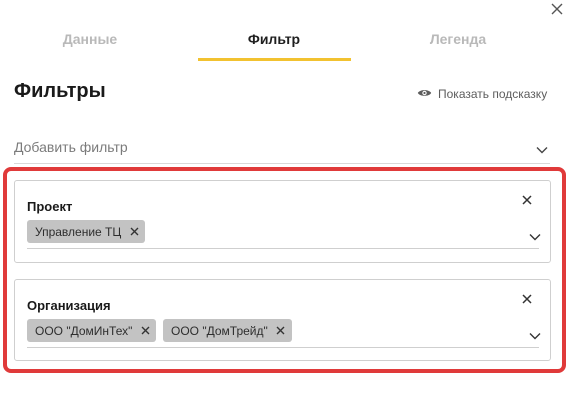  Describe the element at coordinates (493, 94) in the screenshot. I see `show-hint-label: Показать подсказку` at that location.